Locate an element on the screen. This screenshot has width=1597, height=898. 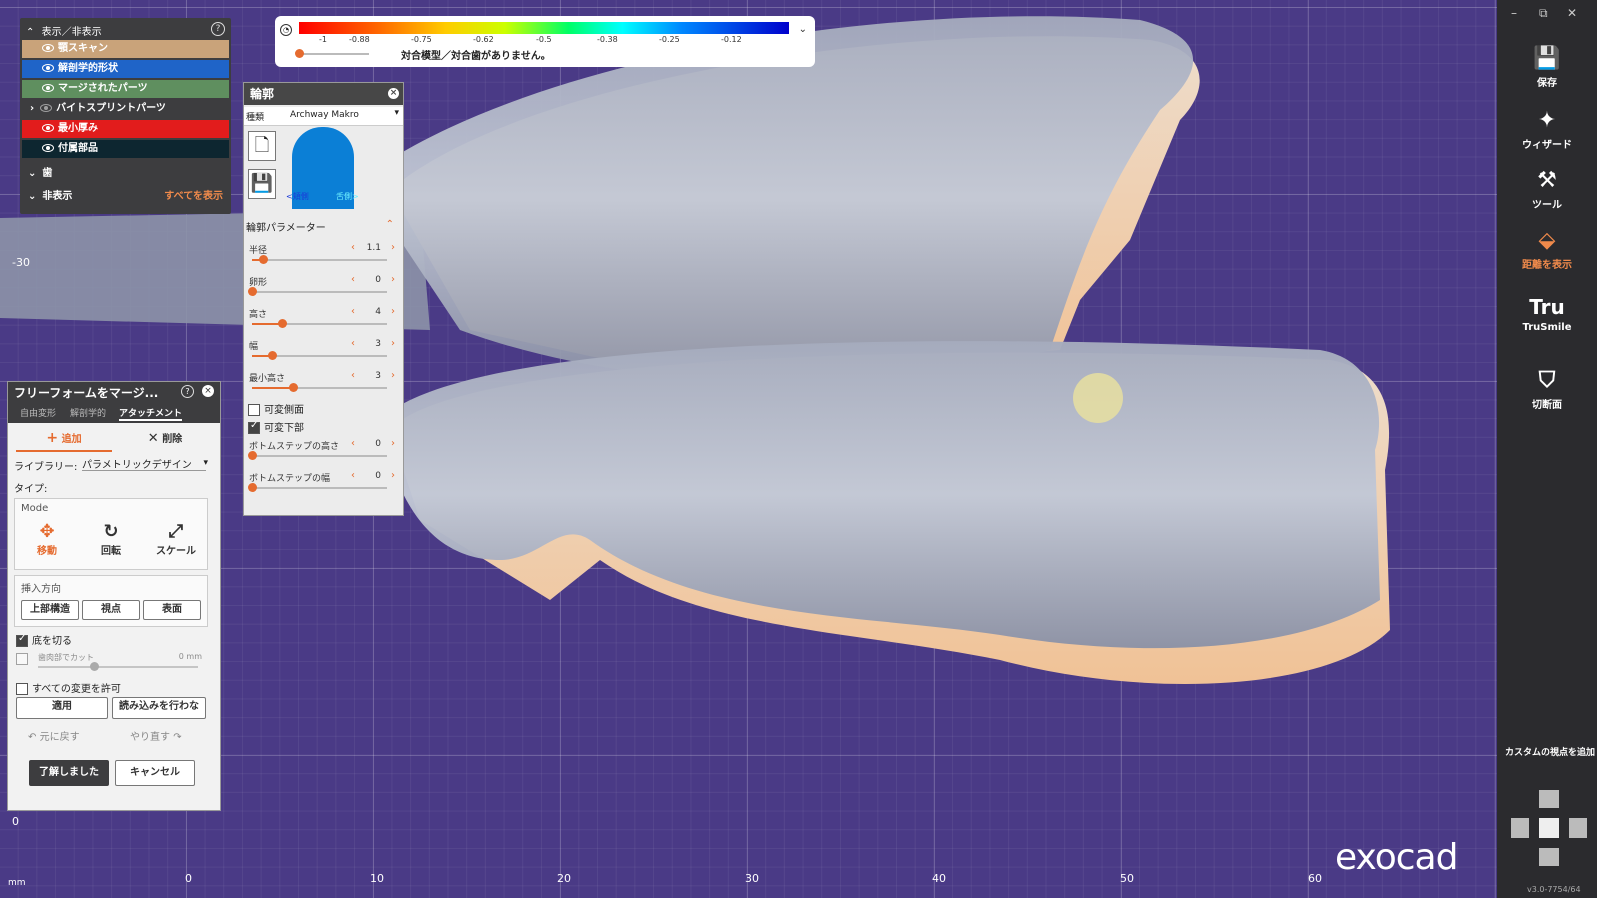
mode-rotate: ↻ 回転 is located at coordinates (111, 539).